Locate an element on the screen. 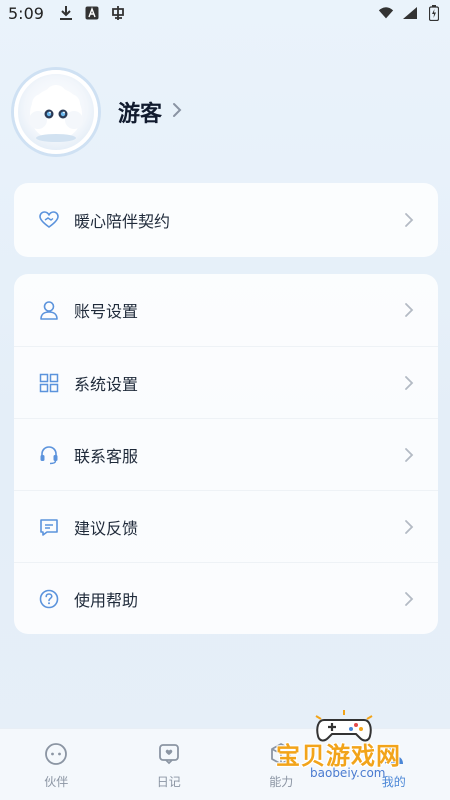  menu-item-account-settings: 账号设置 is located at coordinates (226, 310).